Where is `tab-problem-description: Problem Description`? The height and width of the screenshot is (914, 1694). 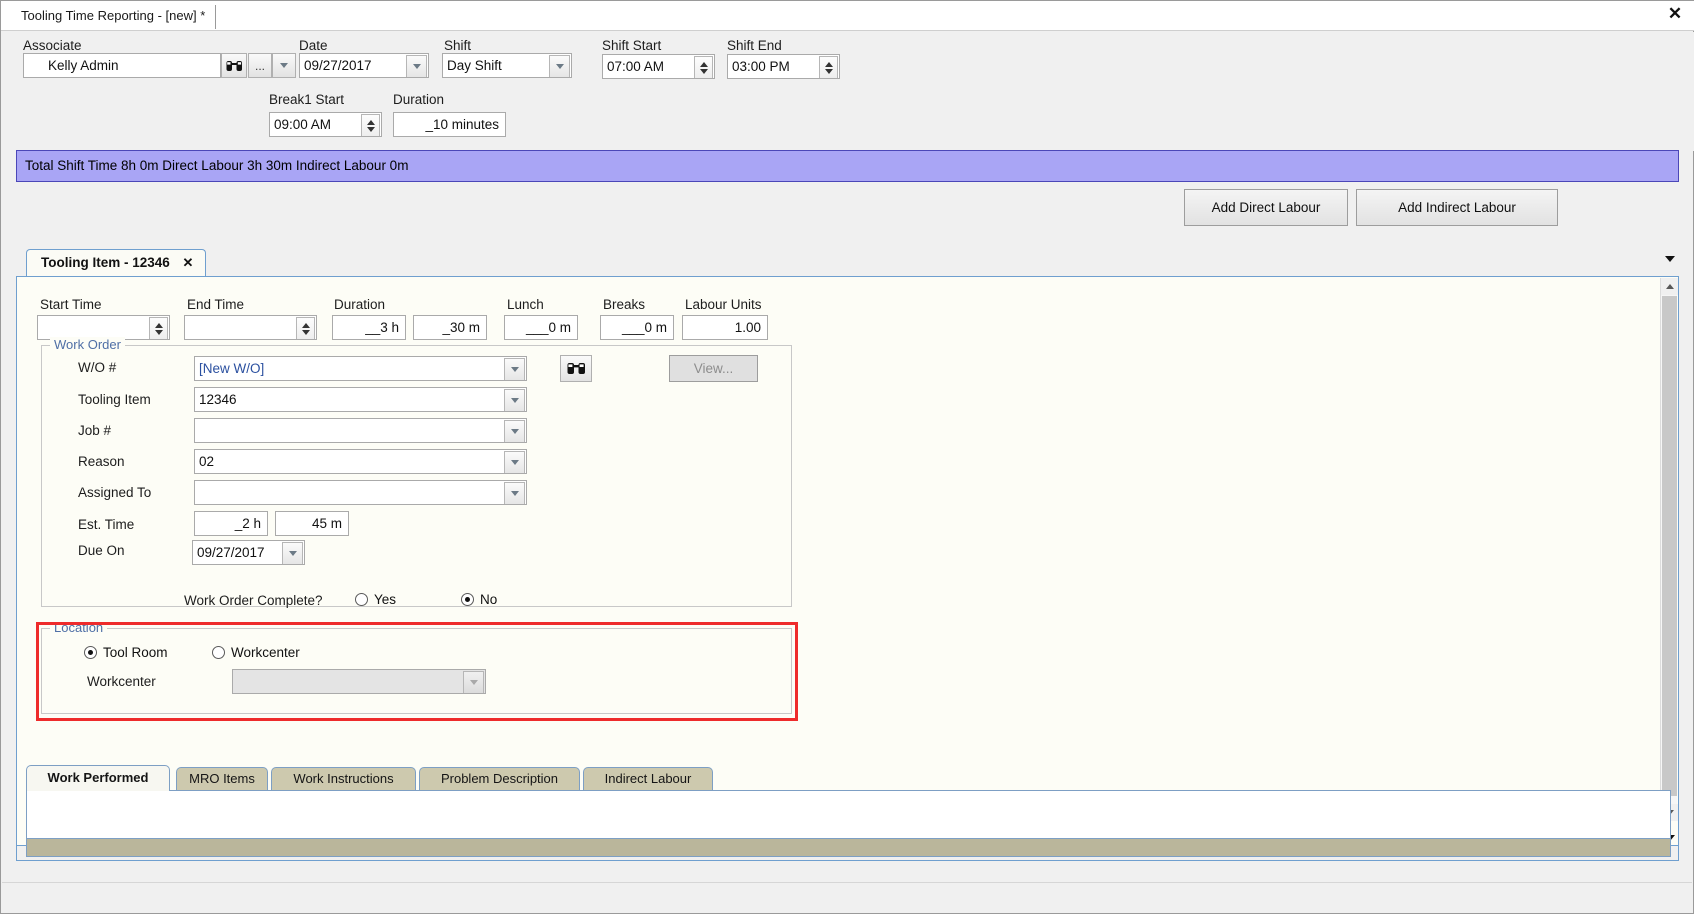
tab-problem-description: Problem Description is located at coordinates (499, 779).